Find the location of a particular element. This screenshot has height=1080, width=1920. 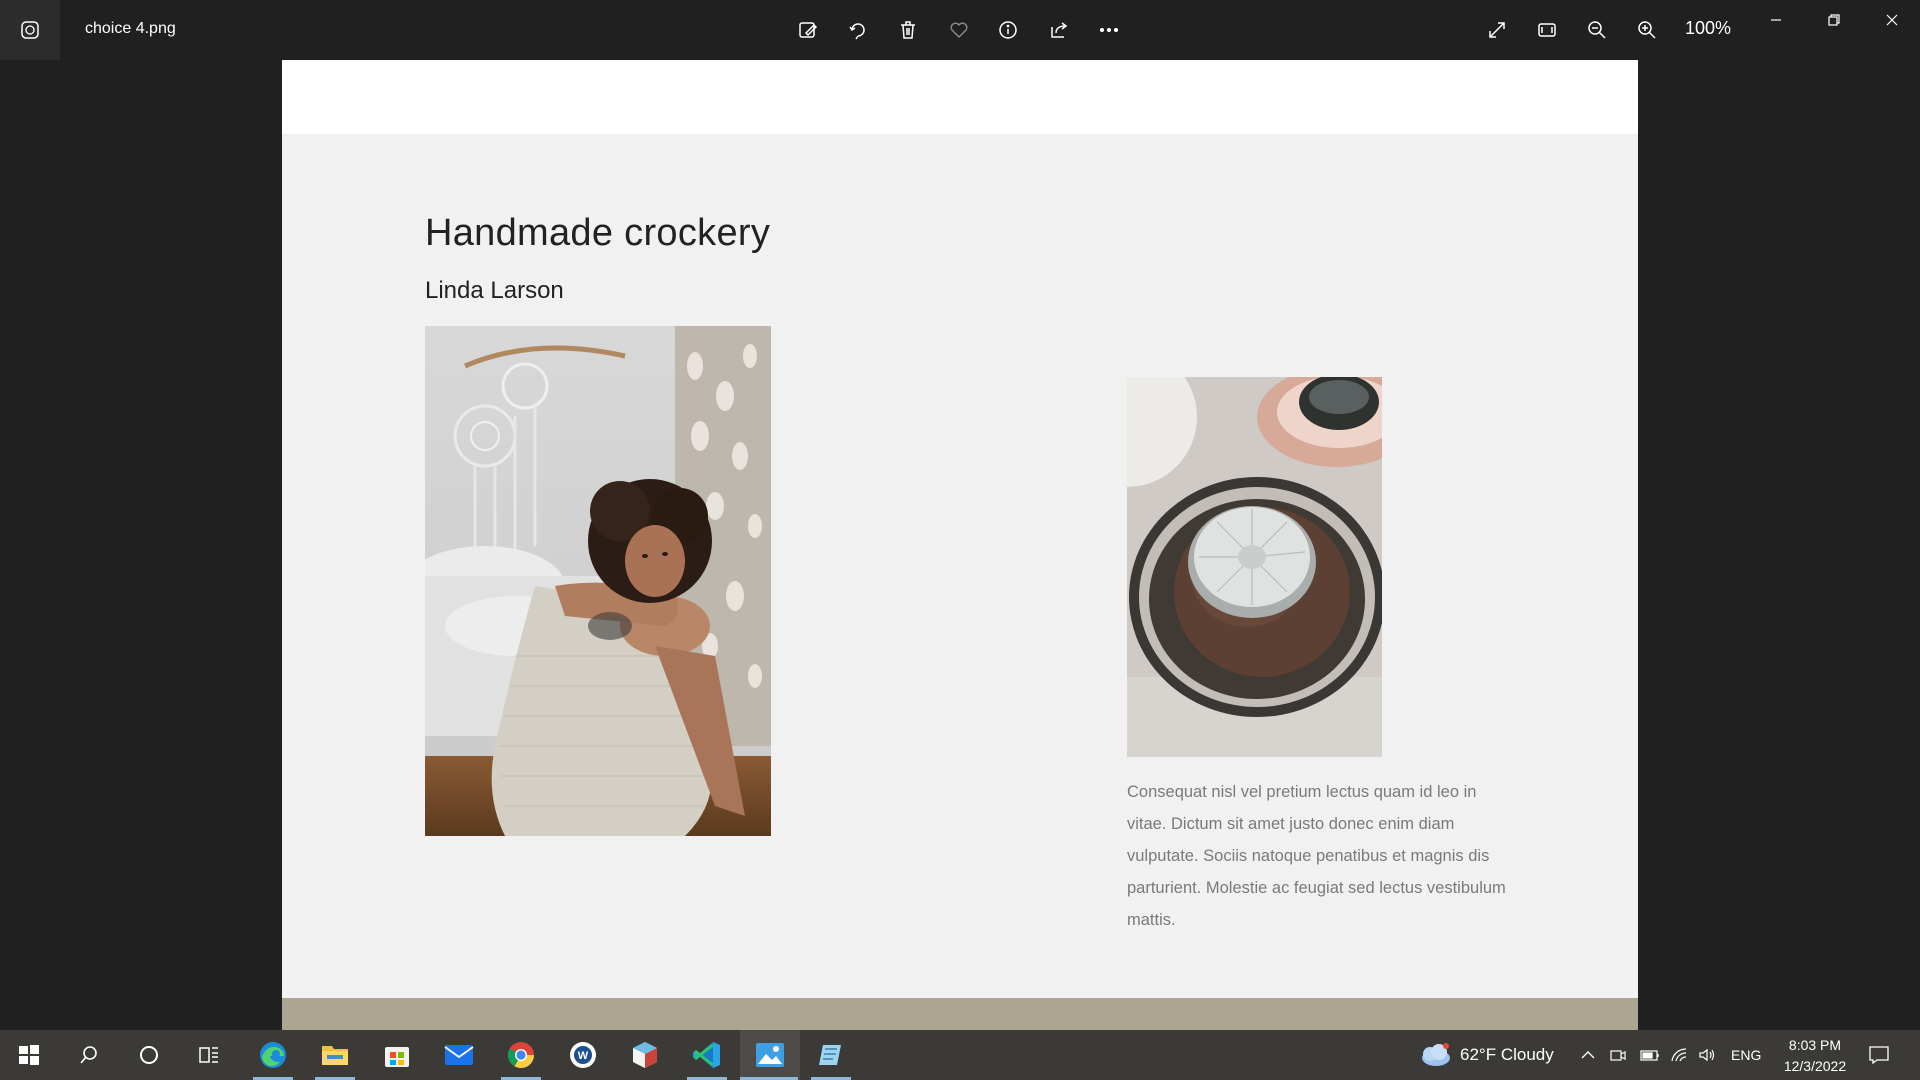

volume-icon is located at coordinates (1707, 1055).